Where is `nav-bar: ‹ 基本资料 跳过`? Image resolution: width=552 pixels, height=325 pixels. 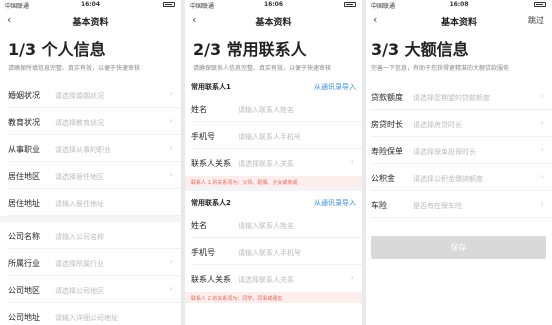 nav-bar: ‹ 基本资料 跳过 is located at coordinates (459, 21).